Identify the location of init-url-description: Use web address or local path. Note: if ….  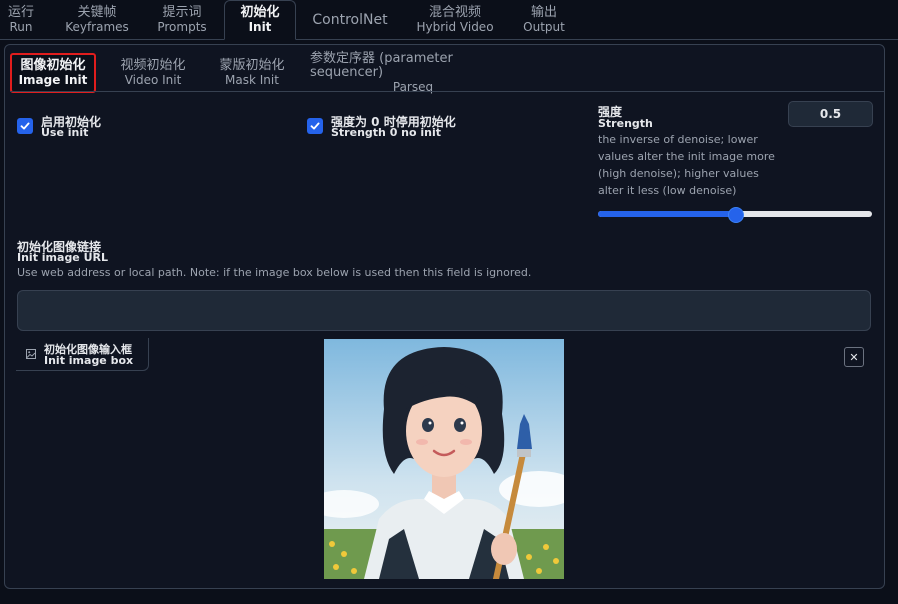
(274, 272).